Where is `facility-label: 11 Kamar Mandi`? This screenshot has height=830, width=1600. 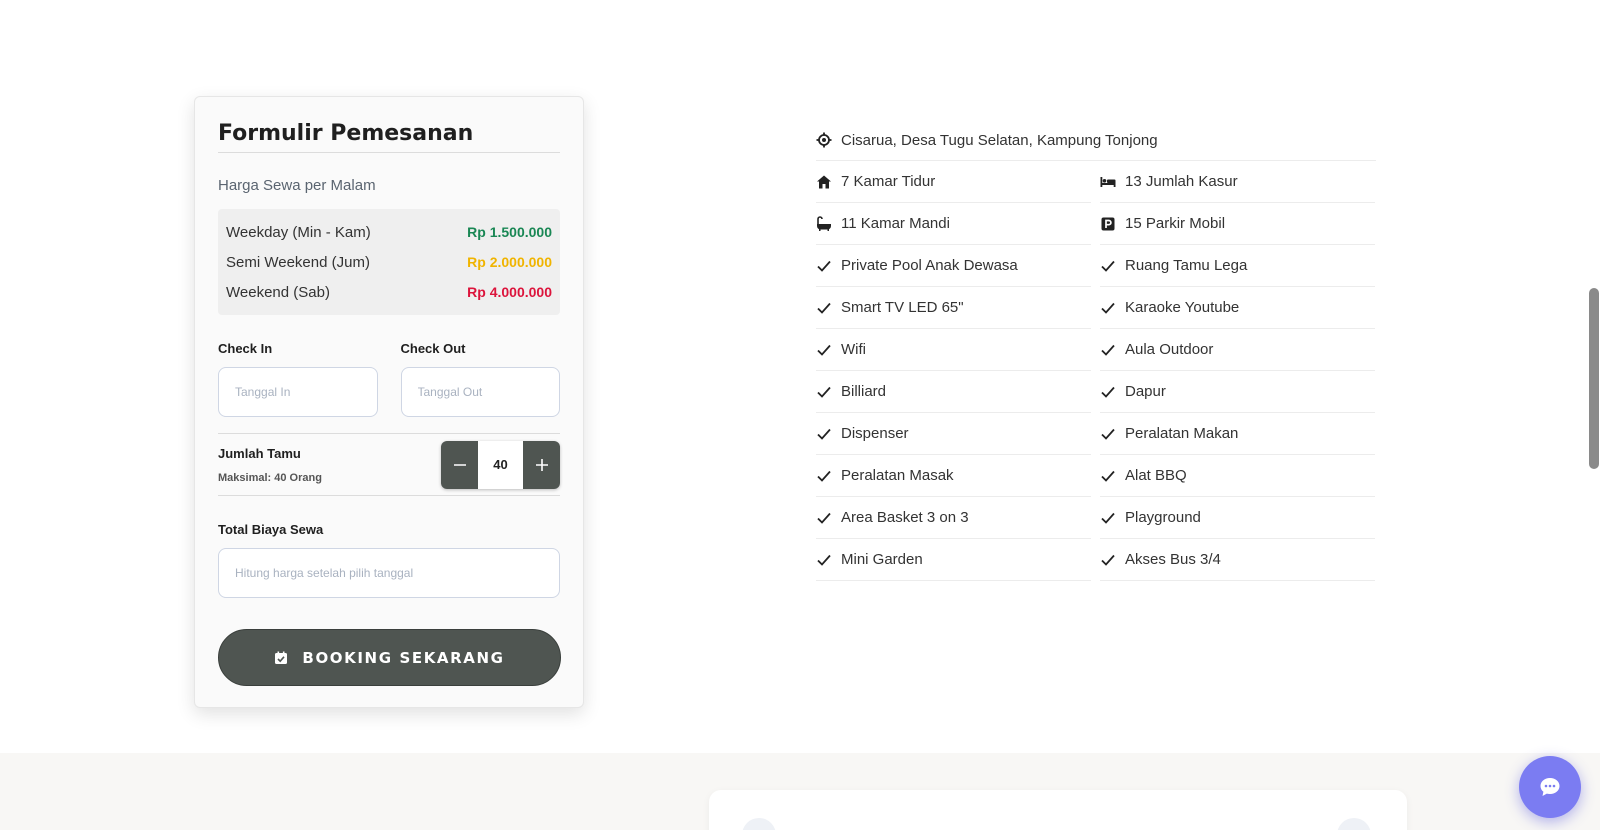
facility-label: 11 Kamar Mandi is located at coordinates (895, 223).